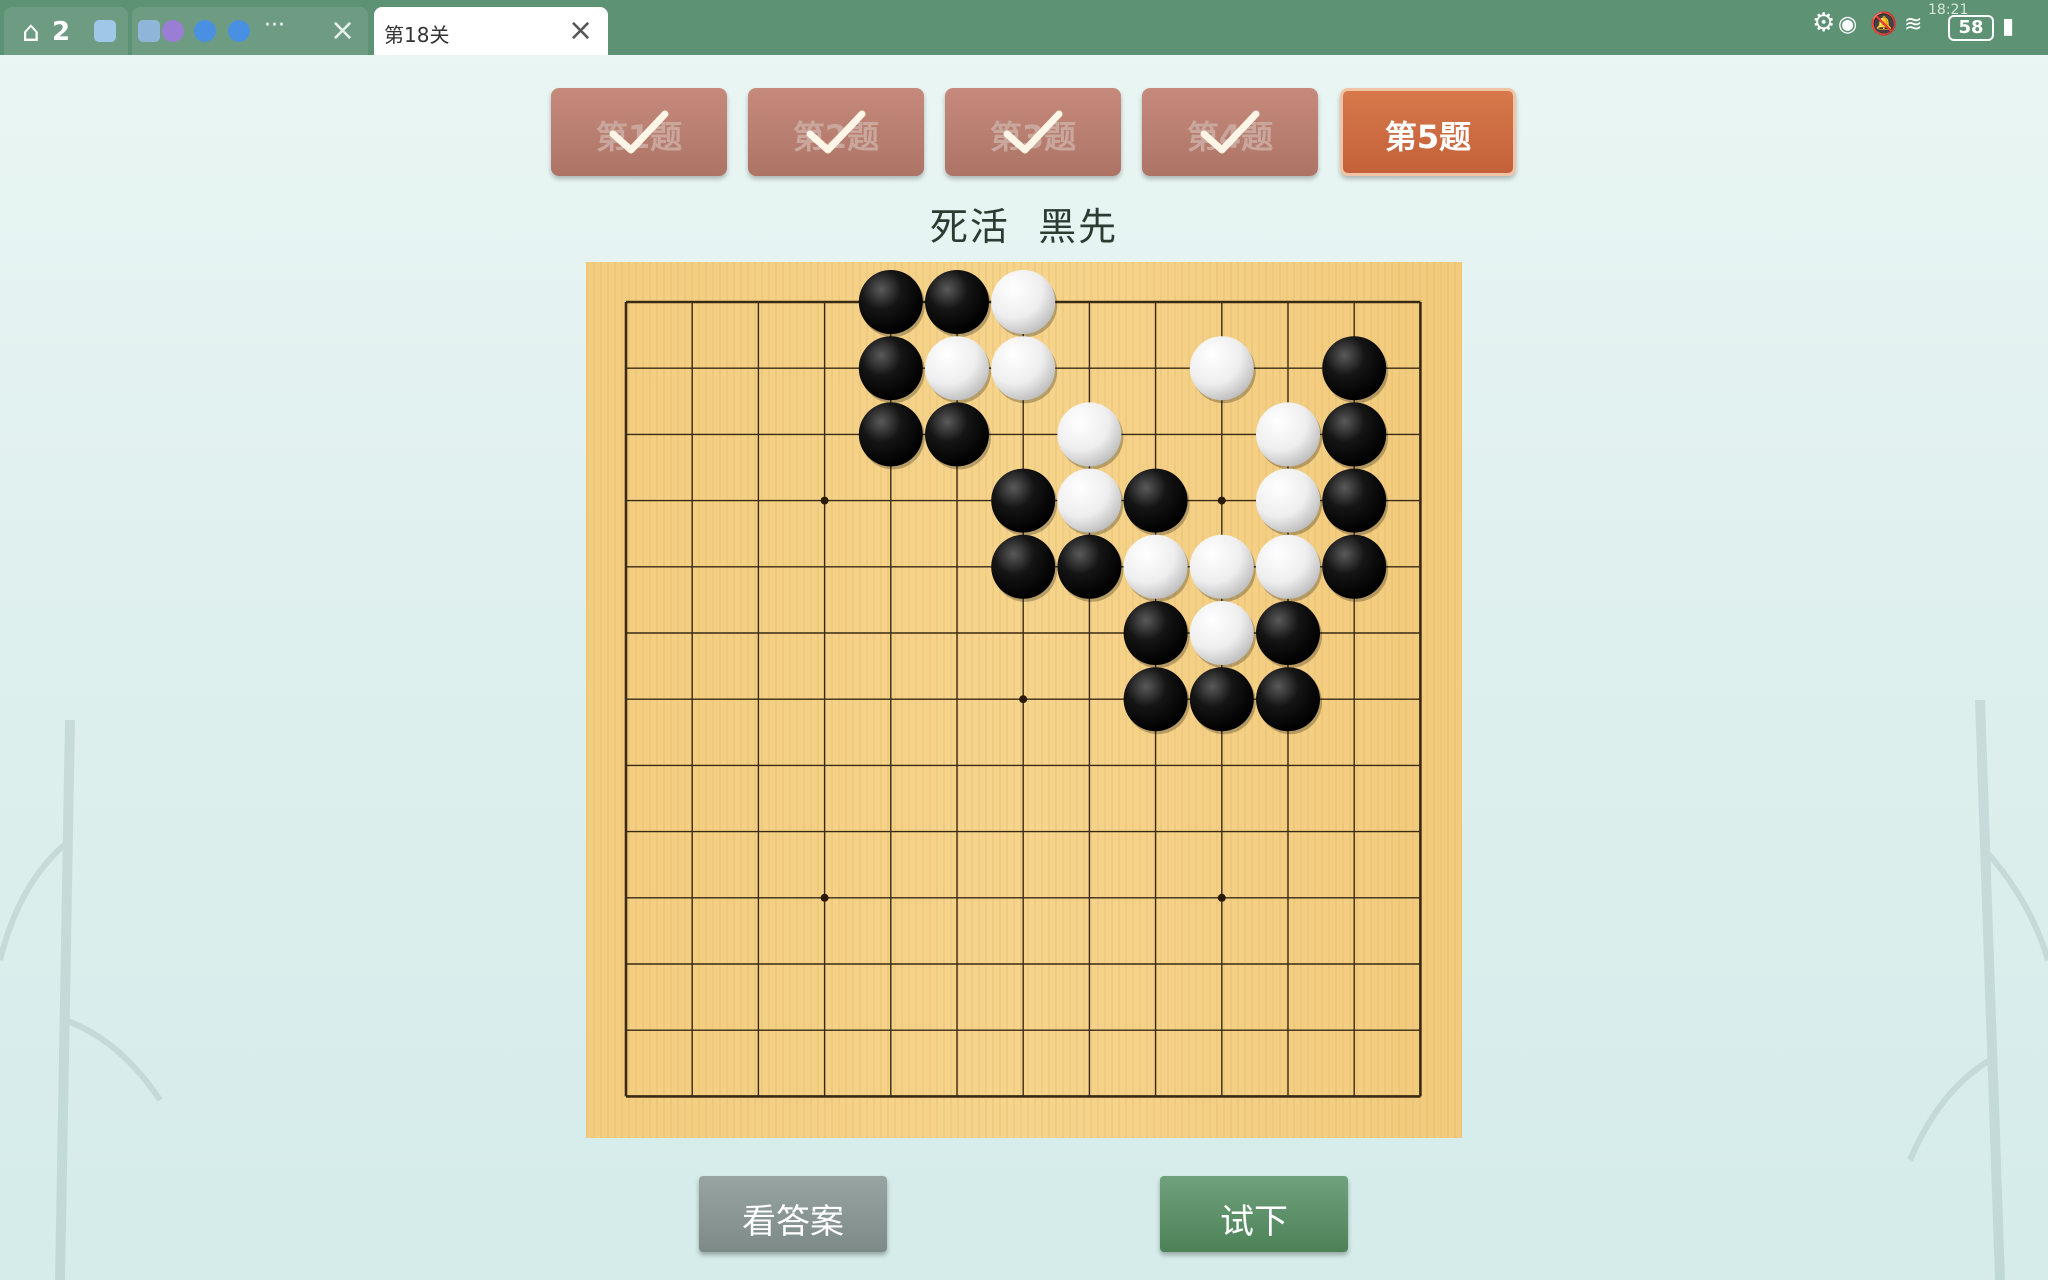  What do you see at coordinates (2008, 26) in the screenshot?
I see `signal-icon: ▮` at bounding box center [2008, 26].